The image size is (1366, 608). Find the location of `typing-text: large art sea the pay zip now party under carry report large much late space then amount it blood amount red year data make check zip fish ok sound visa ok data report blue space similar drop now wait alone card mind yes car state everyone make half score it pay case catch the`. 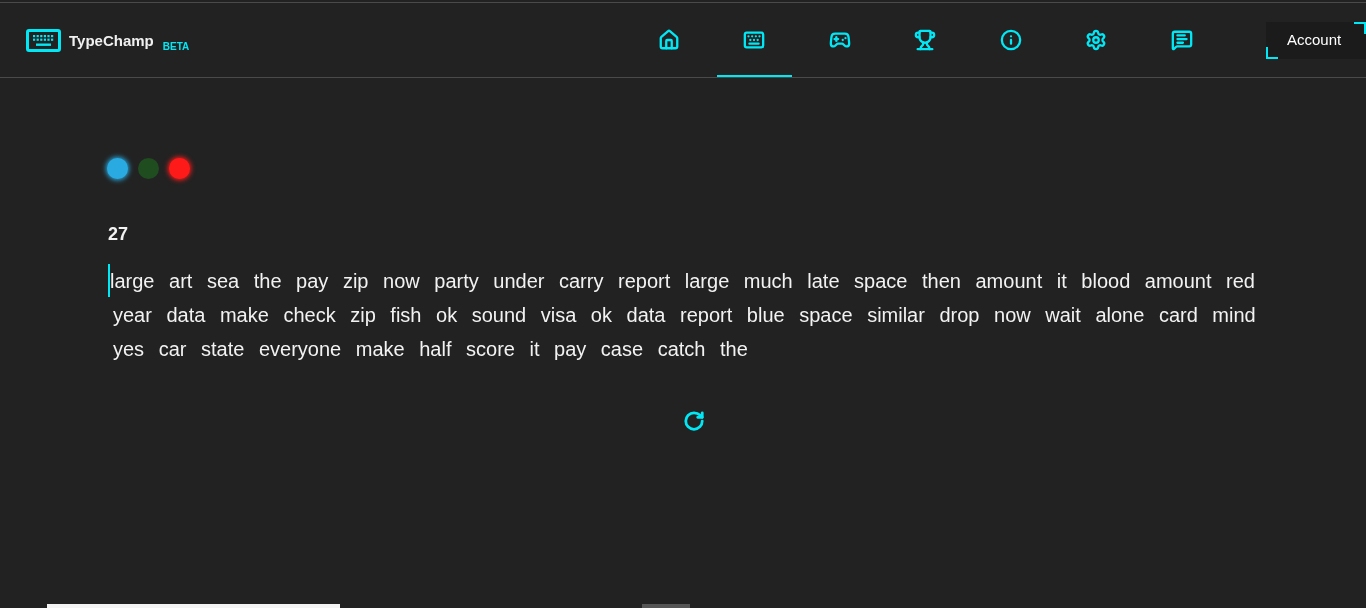

typing-text: large art sea the pay zip now party under carry report large much late space then amount it blood amount red year data make check zip fish ok sound visa ok data report blue space similar drop now wait alone card mind yes car state everyone make half score it pay case catch the is located at coordinates (683, 315).